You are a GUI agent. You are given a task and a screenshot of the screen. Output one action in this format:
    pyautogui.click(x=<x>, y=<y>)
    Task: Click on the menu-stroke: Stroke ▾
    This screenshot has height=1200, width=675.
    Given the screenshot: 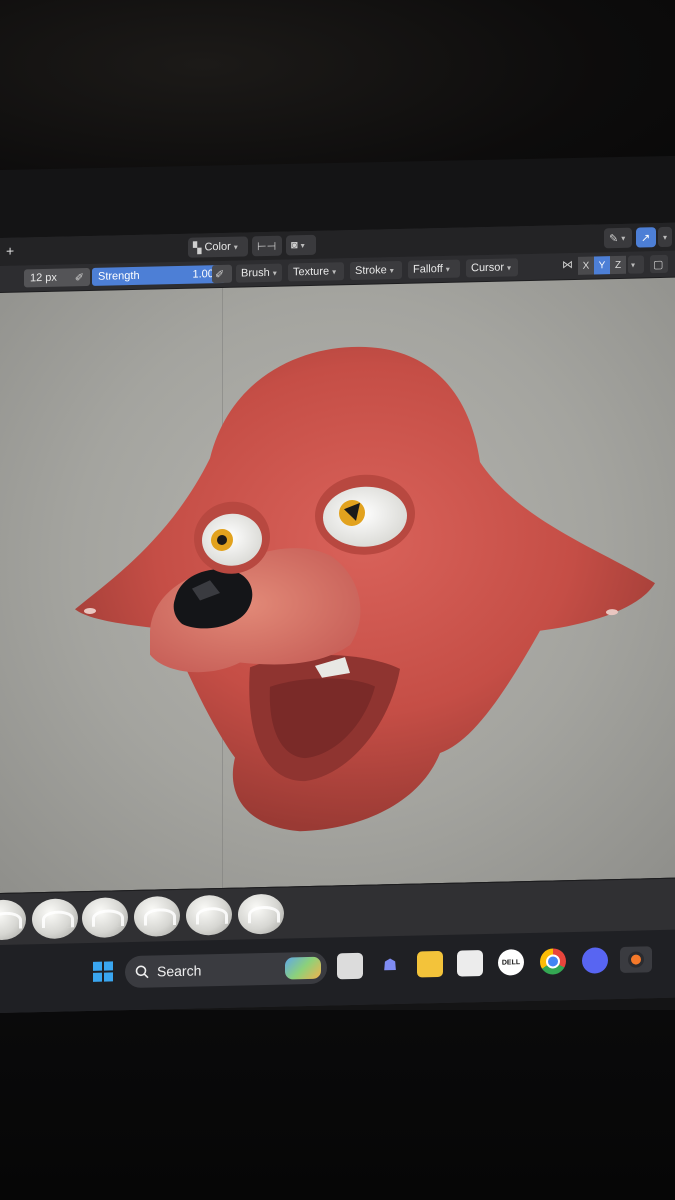 What is the action you would take?
    pyautogui.click(x=376, y=270)
    